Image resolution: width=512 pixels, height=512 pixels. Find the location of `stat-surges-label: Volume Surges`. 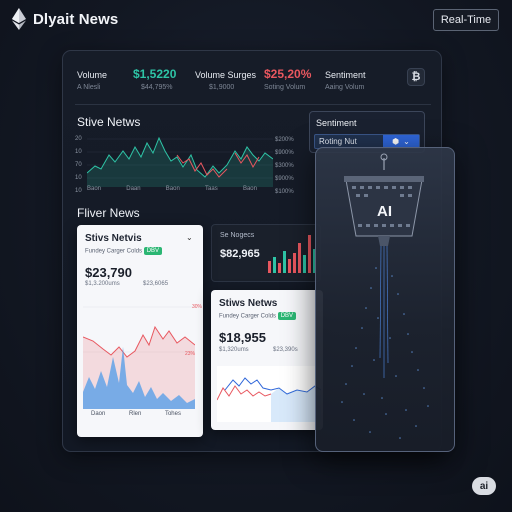

stat-surges-label: Volume Surges is located at coordinates (226, 75).